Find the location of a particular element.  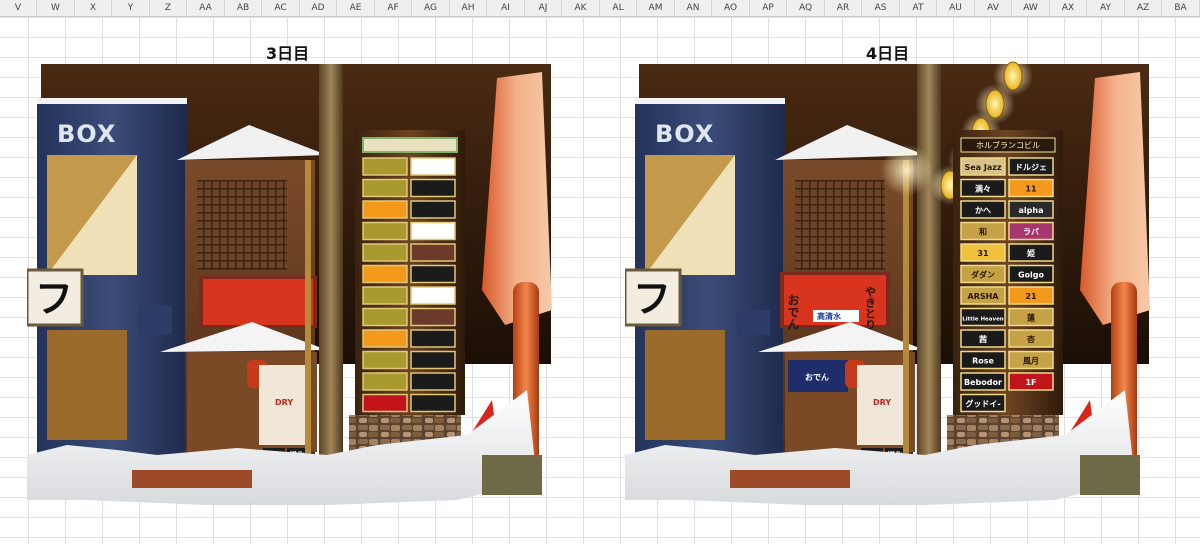

tenant-sign-label: 茜 is located at coordinates (983, 339).